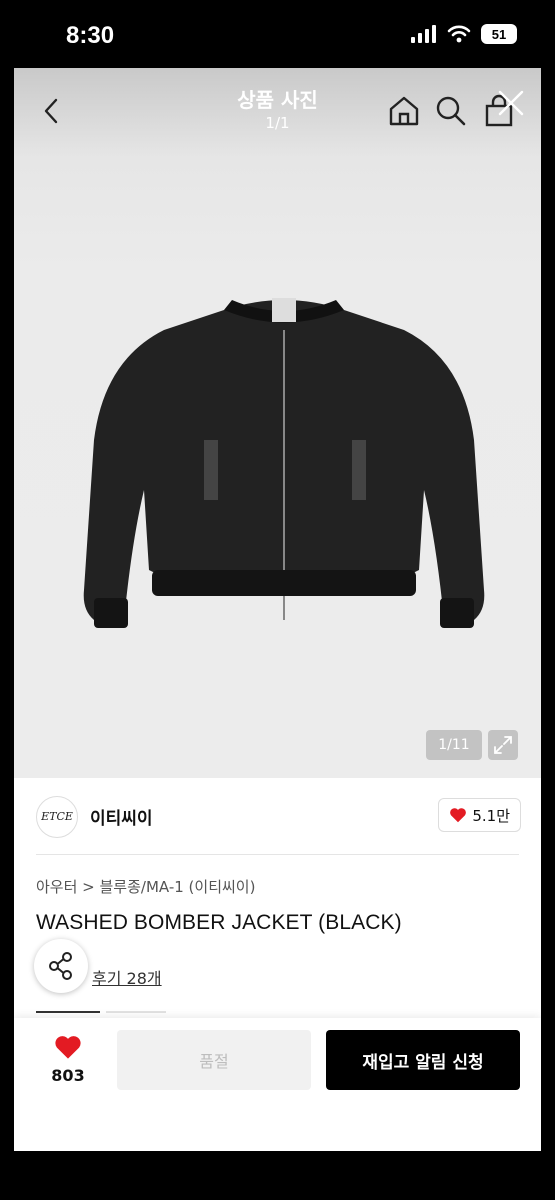 Image resolution: width=555 pixels, height=1200 pixels. What do you see at coordinates (214, 1060) in the screenshot?
I see `soldout-button: 품절` at bounding box center [214, 1060].